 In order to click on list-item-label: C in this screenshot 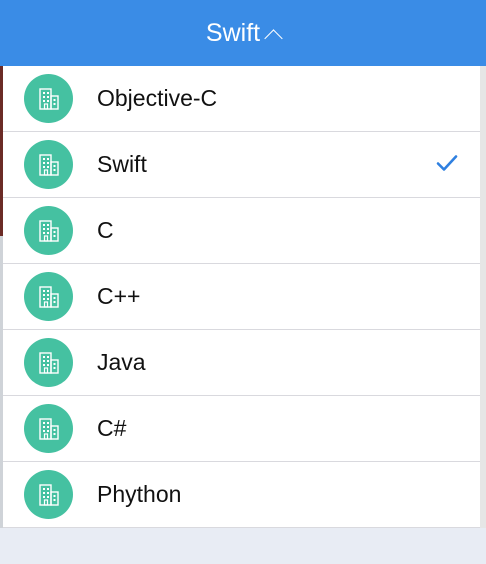, I will do `click(105, 230)`.